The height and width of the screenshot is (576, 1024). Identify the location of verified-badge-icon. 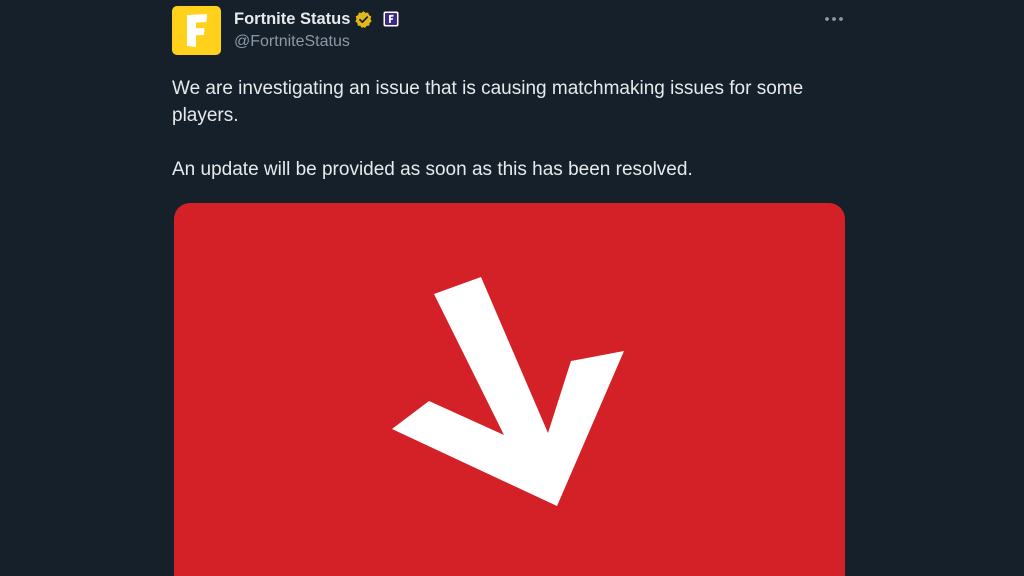
(363, 19).